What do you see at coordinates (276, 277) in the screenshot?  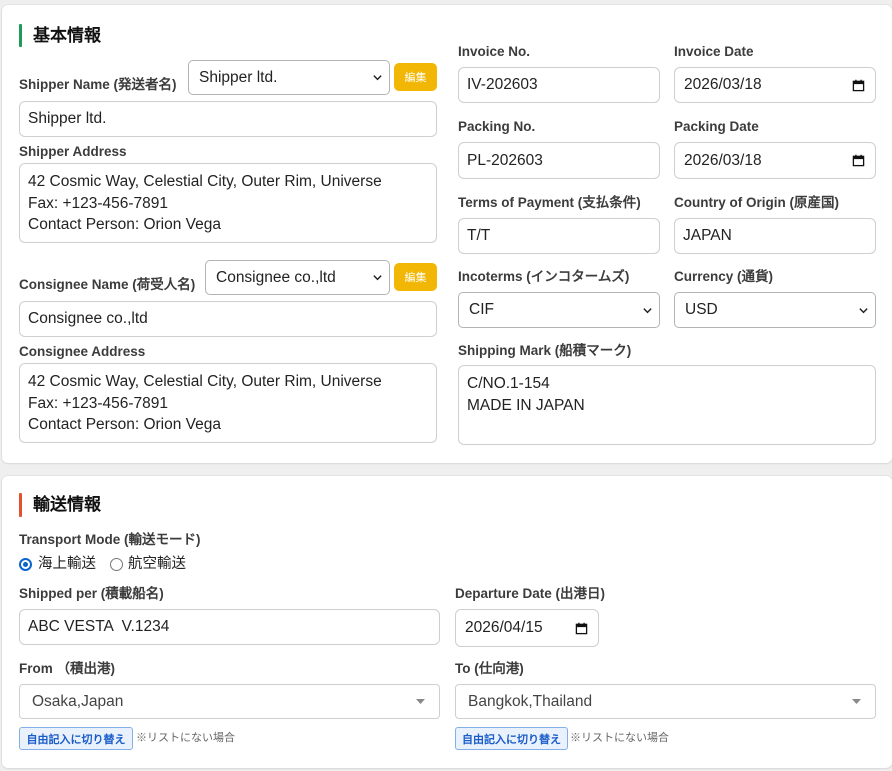 I see `consignee-preset-value: Consignee co.,ltd` at bounding box center [276, 277].